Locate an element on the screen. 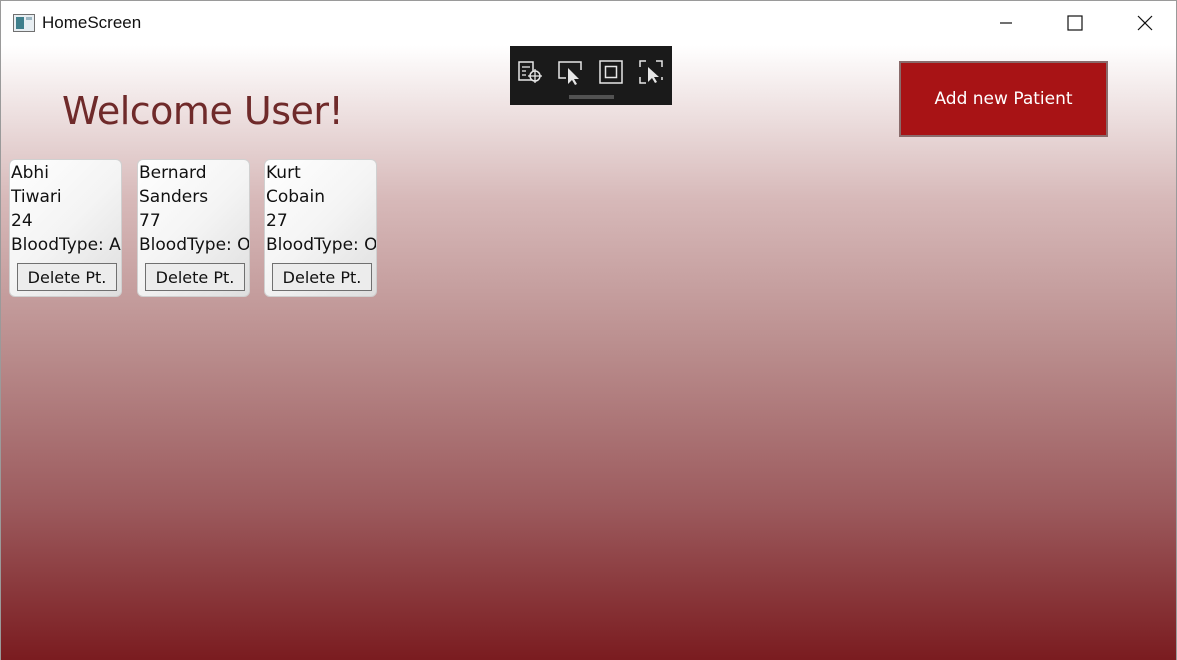 This screenshot has height=660, width=1177. maximize-icon is located at coordinates (1075, 23).